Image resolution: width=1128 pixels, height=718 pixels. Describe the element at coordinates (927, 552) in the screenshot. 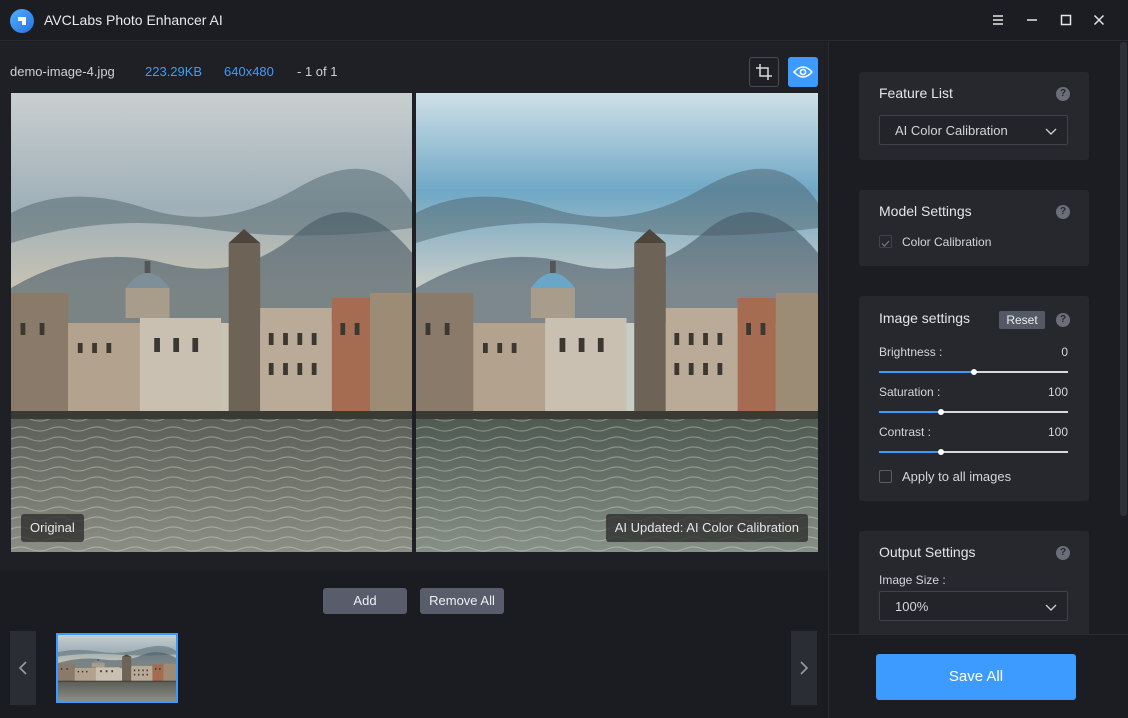

I see `output-settings-title: Output Settings` at that location.